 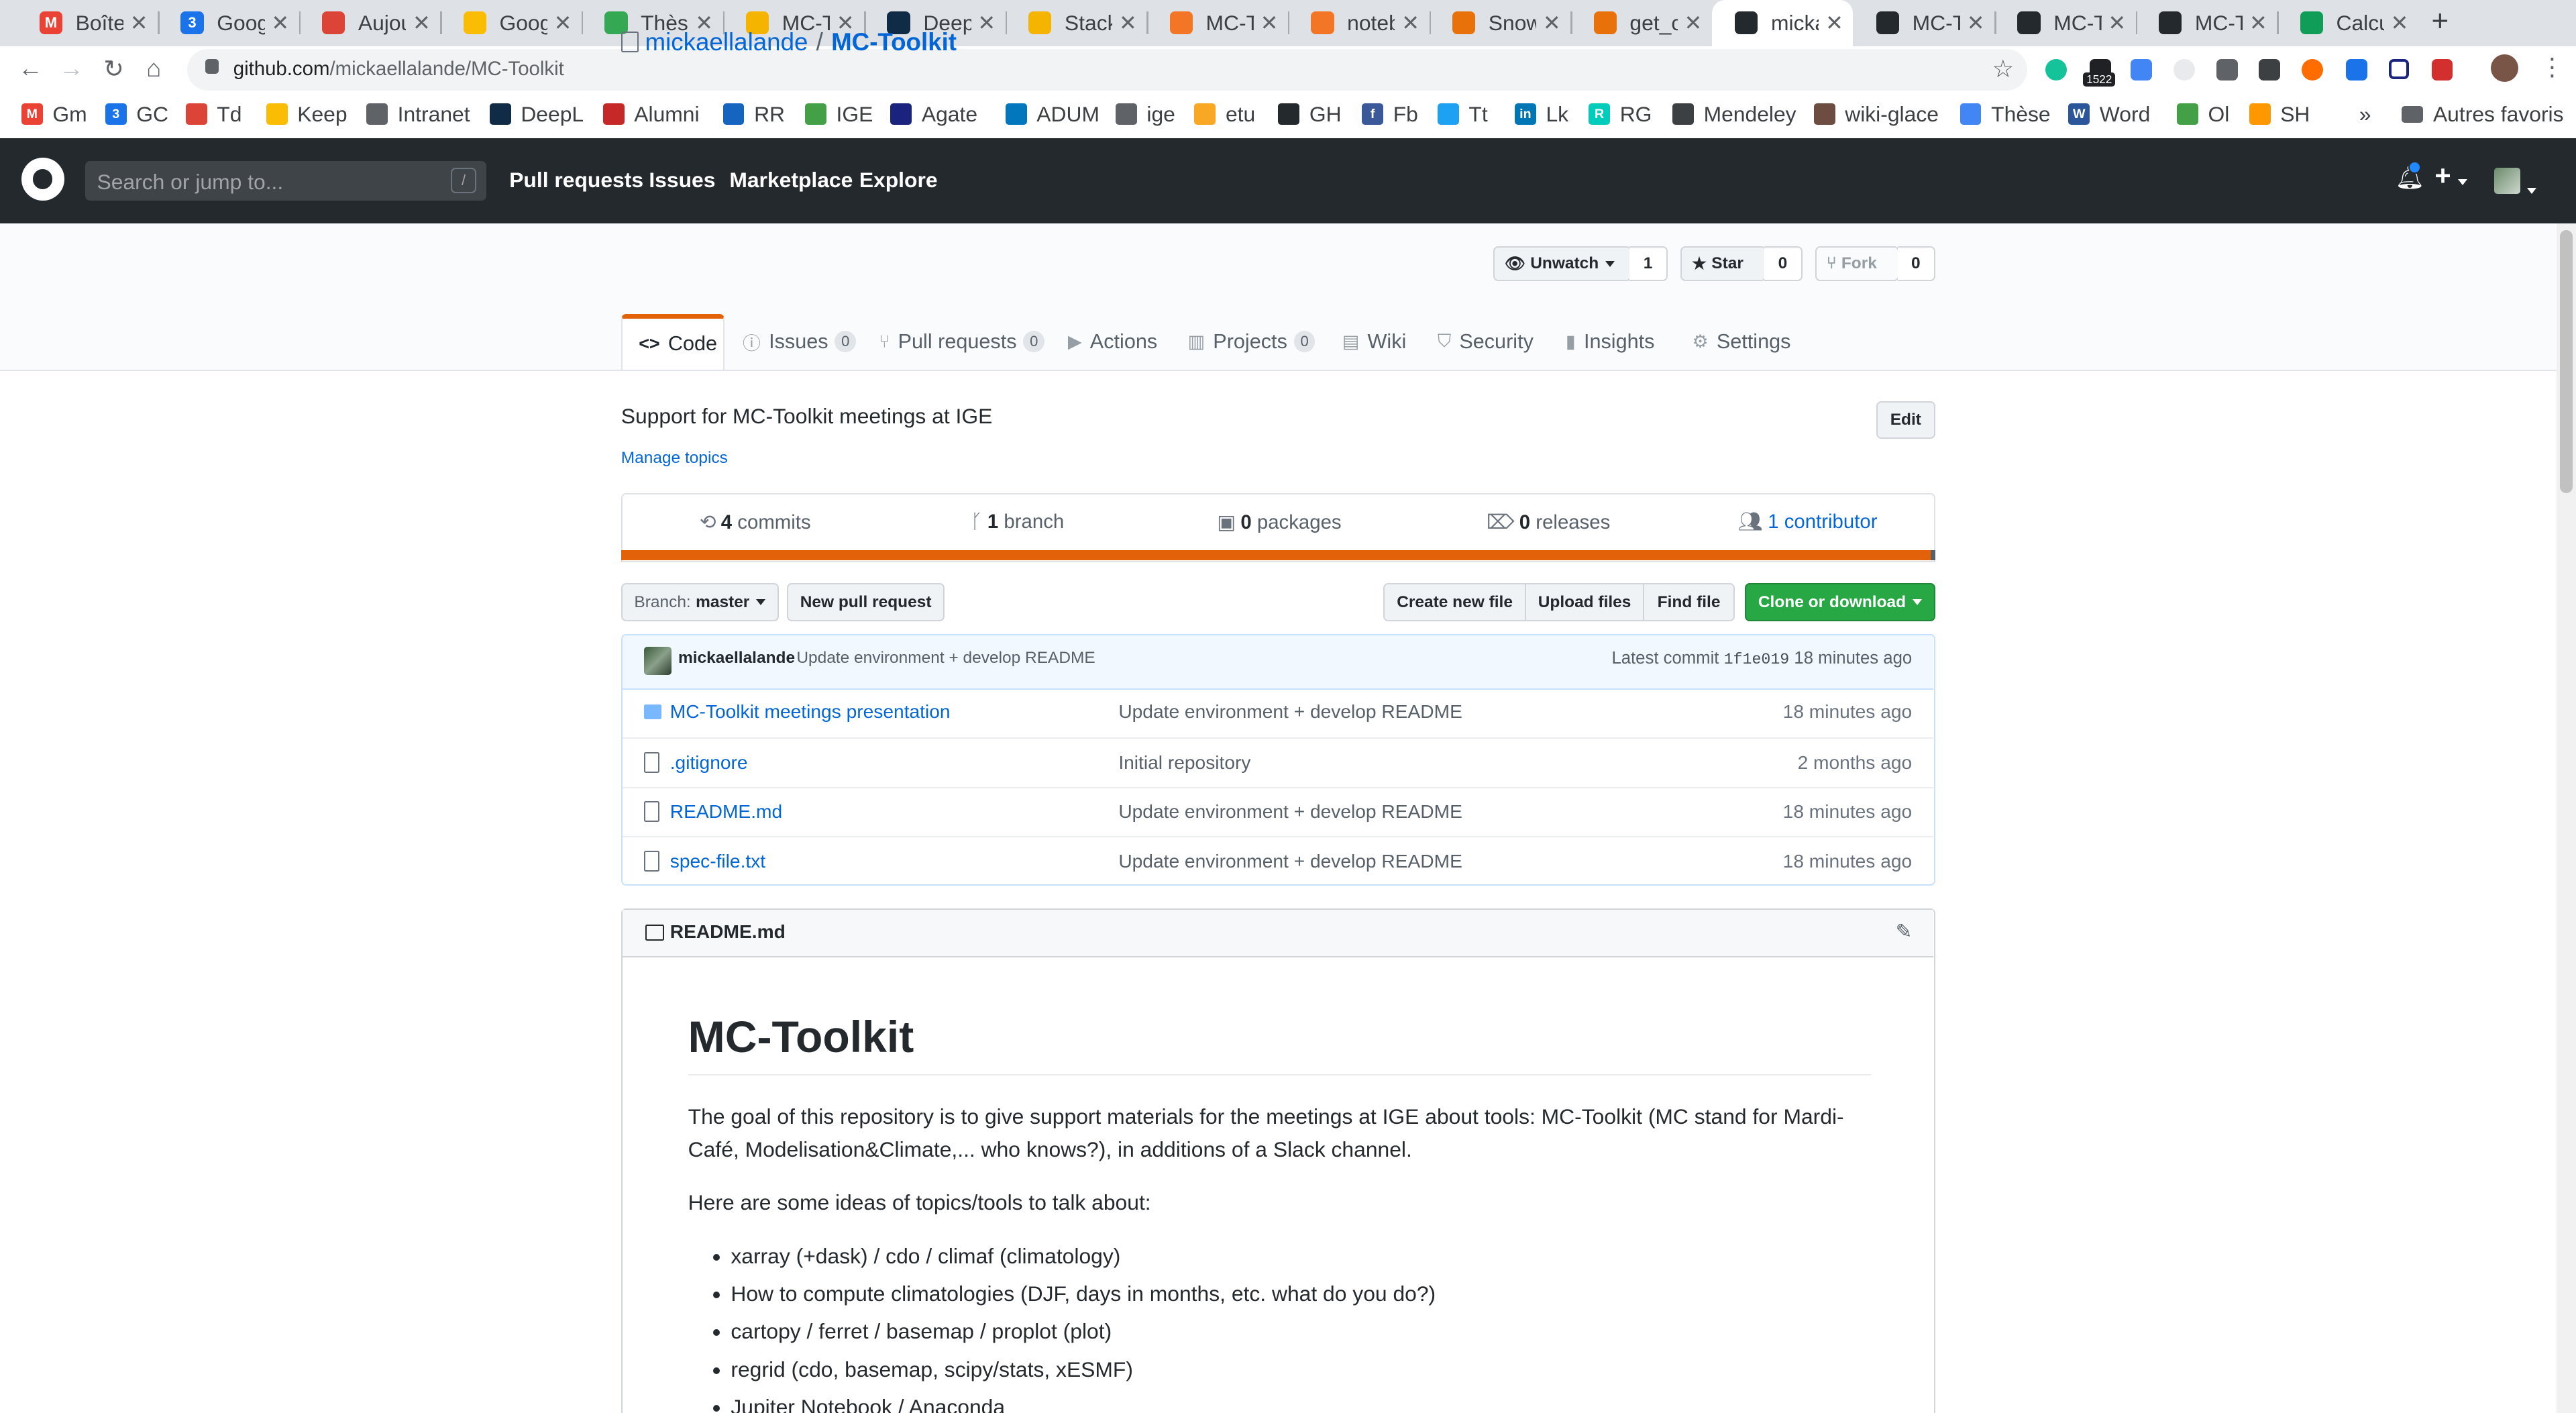 I want to click on bookmark-item: in Lk, so click(x=1541, y=114).